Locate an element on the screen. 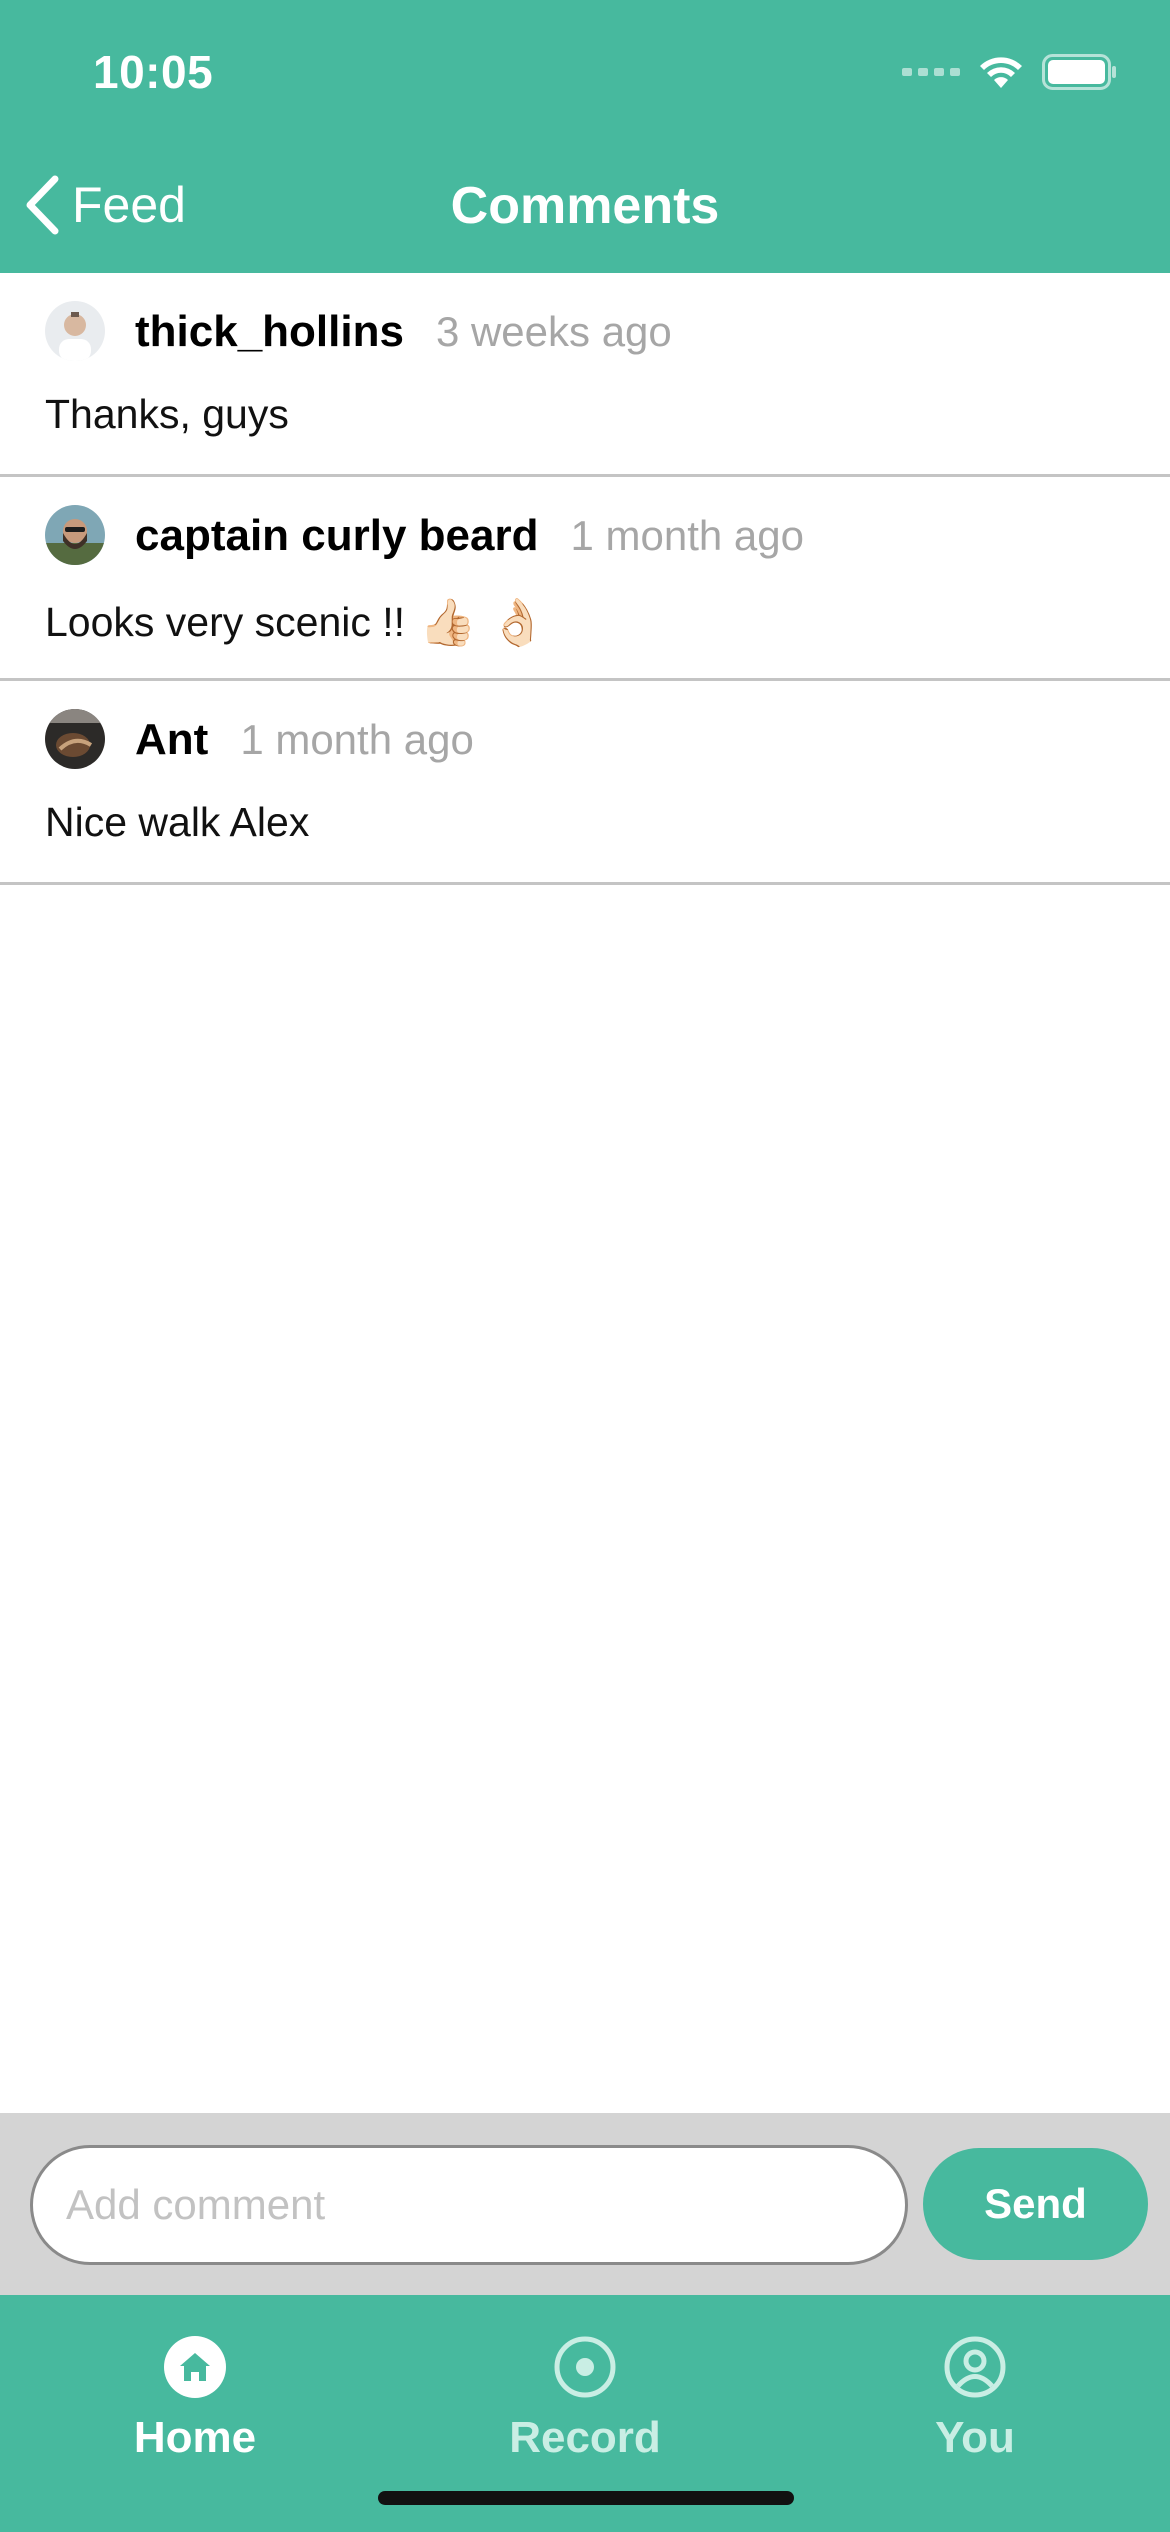 This screenshot has height=2532, width=1170. header: 10:05 Feed Comments is located at coordinates (585, 136).